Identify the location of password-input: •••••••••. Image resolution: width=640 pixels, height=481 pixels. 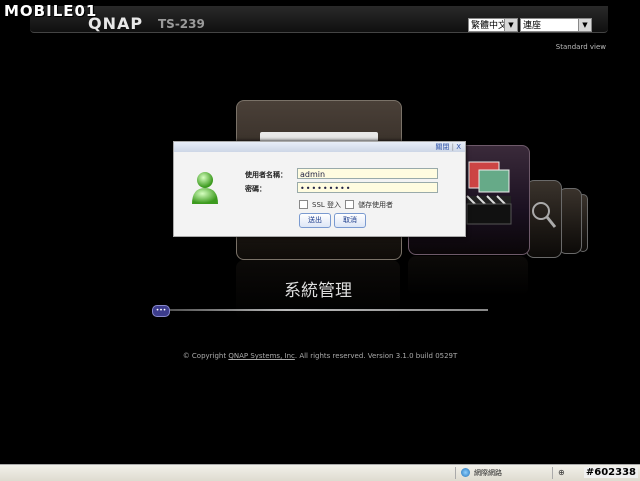
(367, 187).